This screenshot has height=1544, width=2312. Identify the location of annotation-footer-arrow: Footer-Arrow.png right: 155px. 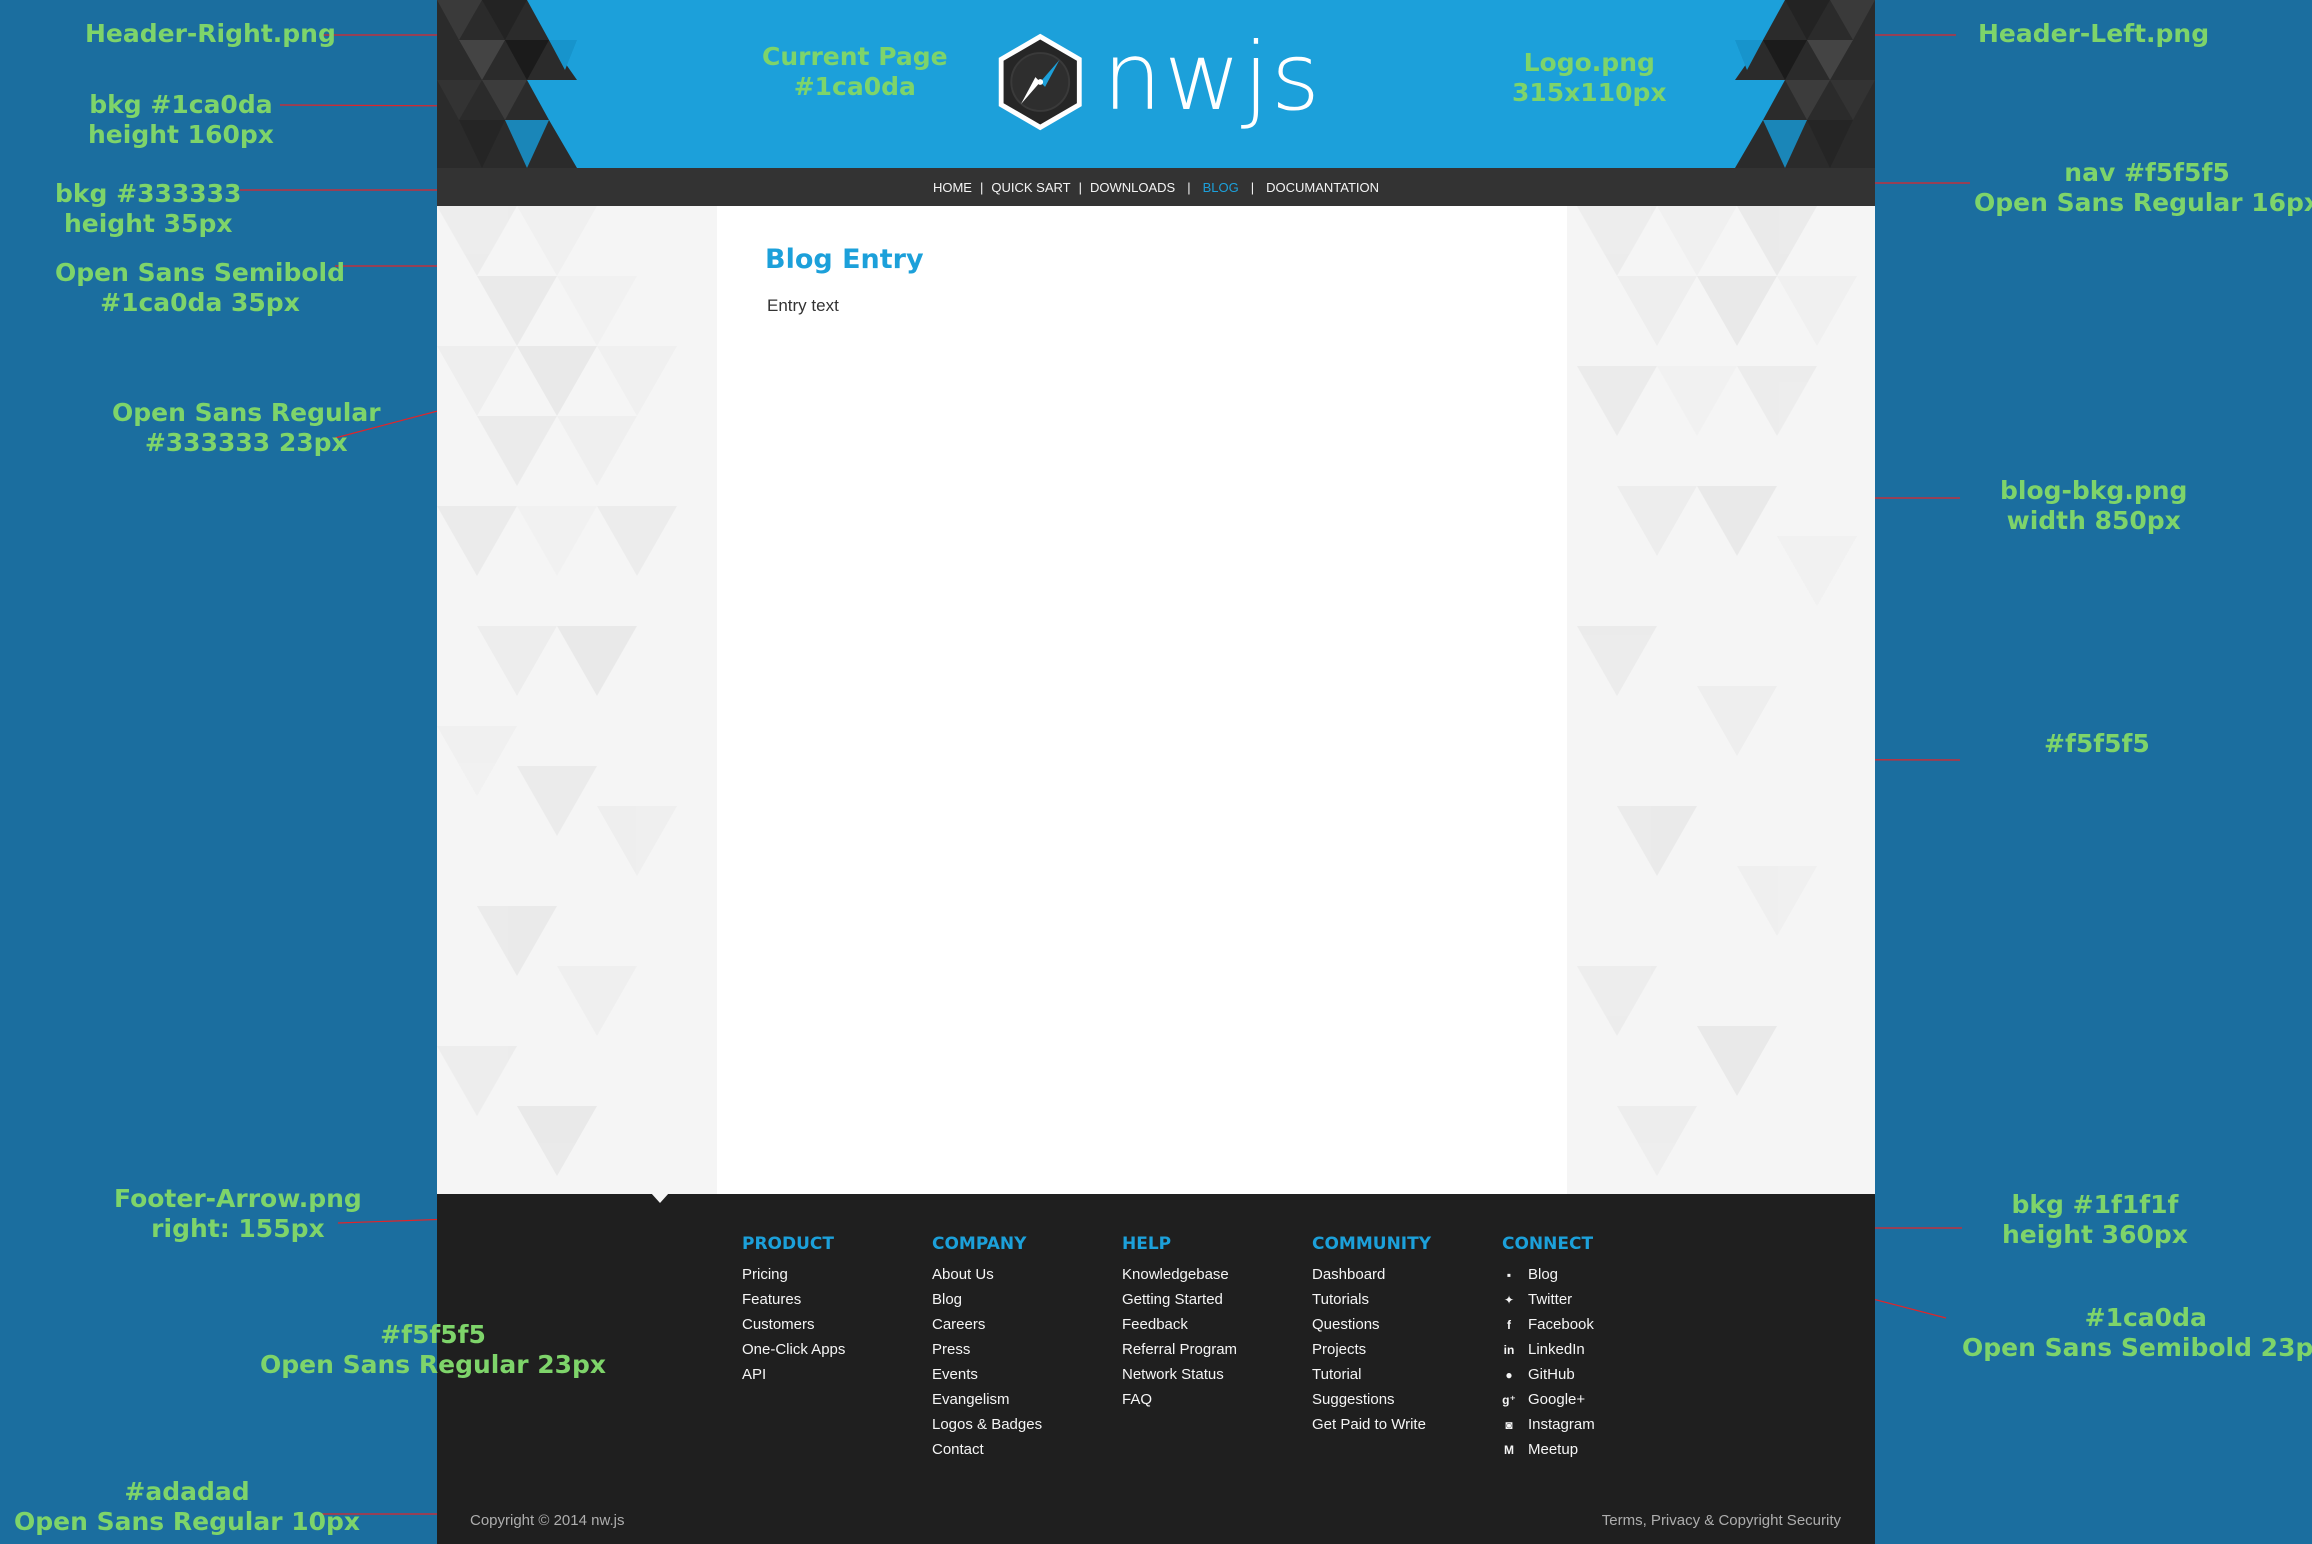
(238, 1213).